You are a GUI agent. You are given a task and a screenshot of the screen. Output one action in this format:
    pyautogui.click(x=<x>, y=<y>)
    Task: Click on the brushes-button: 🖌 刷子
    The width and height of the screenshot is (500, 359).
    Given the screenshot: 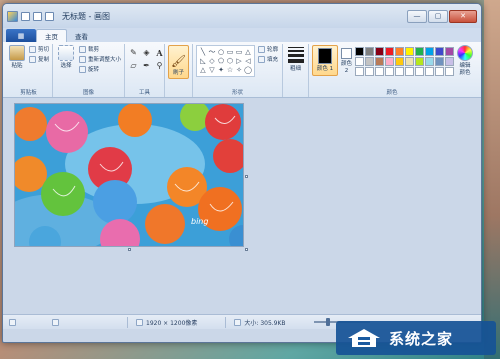 What is the action you would take?
    pyautogui.click(x=178, y=62)
    